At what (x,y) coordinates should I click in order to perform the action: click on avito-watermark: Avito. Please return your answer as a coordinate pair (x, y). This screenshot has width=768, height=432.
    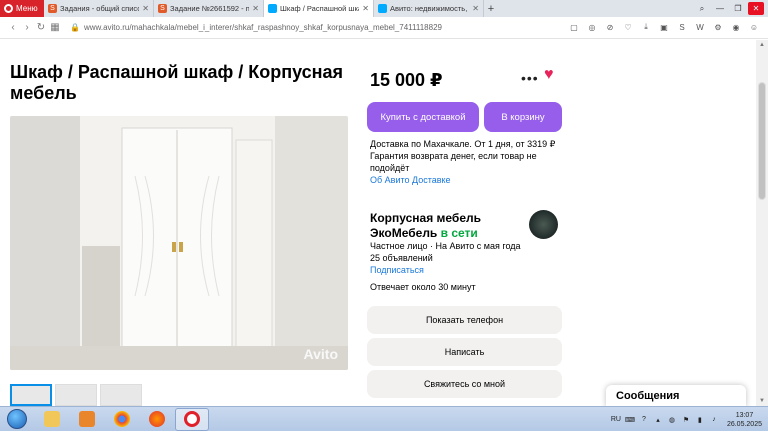
    Looking at the image, I should click on (320, 354).